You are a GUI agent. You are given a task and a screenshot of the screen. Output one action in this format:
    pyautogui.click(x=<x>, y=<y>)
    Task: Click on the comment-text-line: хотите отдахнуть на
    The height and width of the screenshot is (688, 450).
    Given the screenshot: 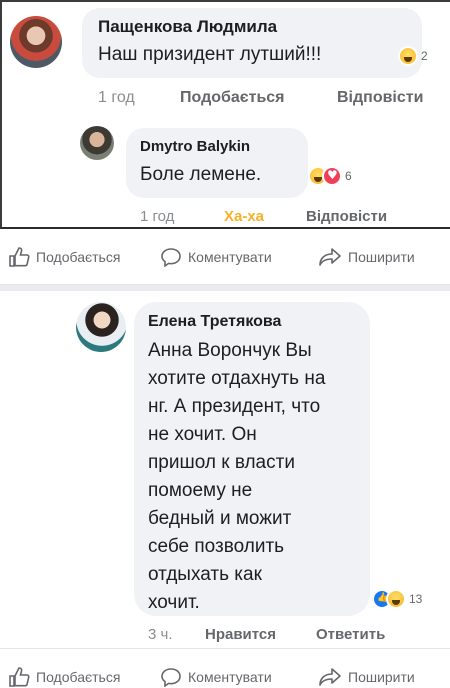 What is the action you would take?
    pyautogui.click(x=237, y=378)
    